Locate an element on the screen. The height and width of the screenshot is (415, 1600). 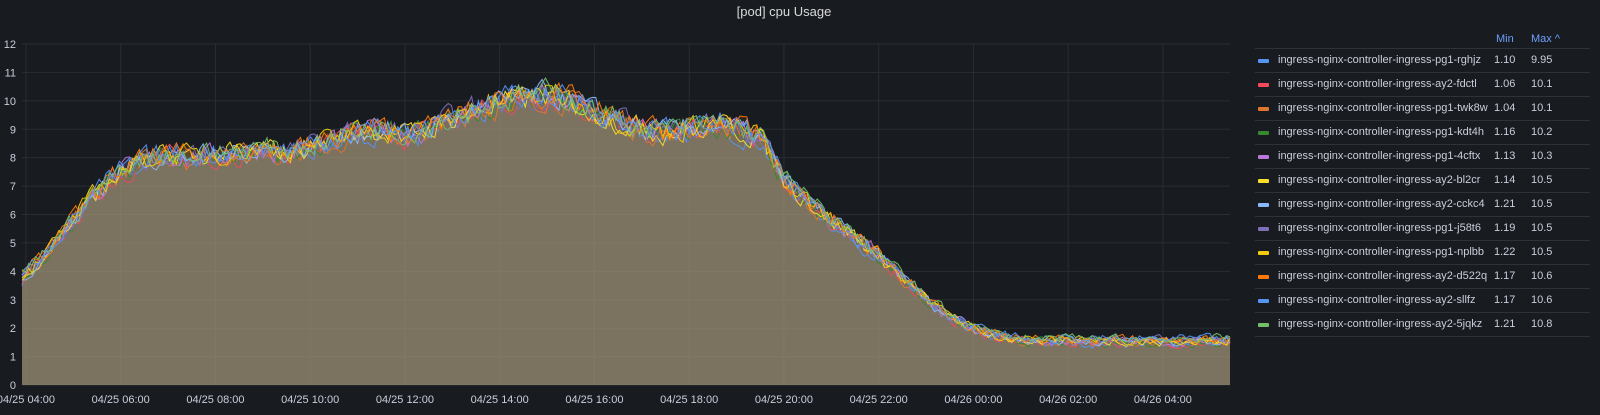
y-tick-label: 6 is located at coordinates (13, 216).